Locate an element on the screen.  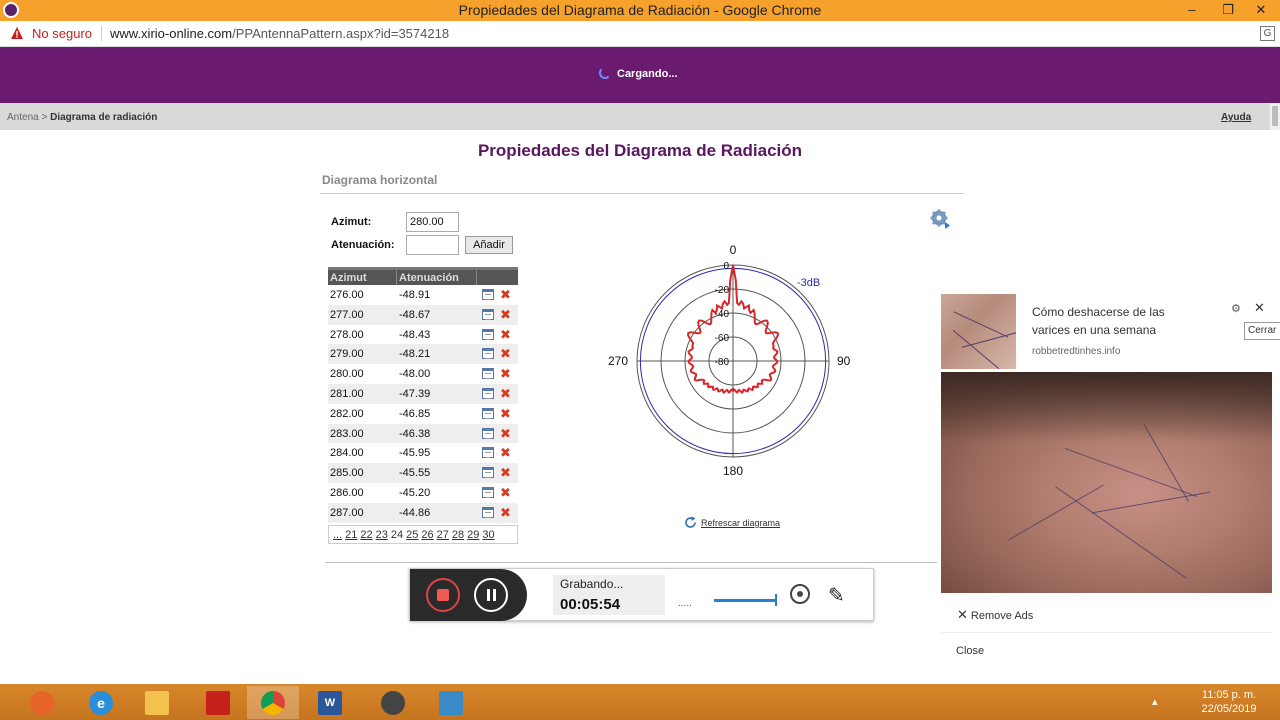
image-viewer-icon is located at coordinates (451, 702).